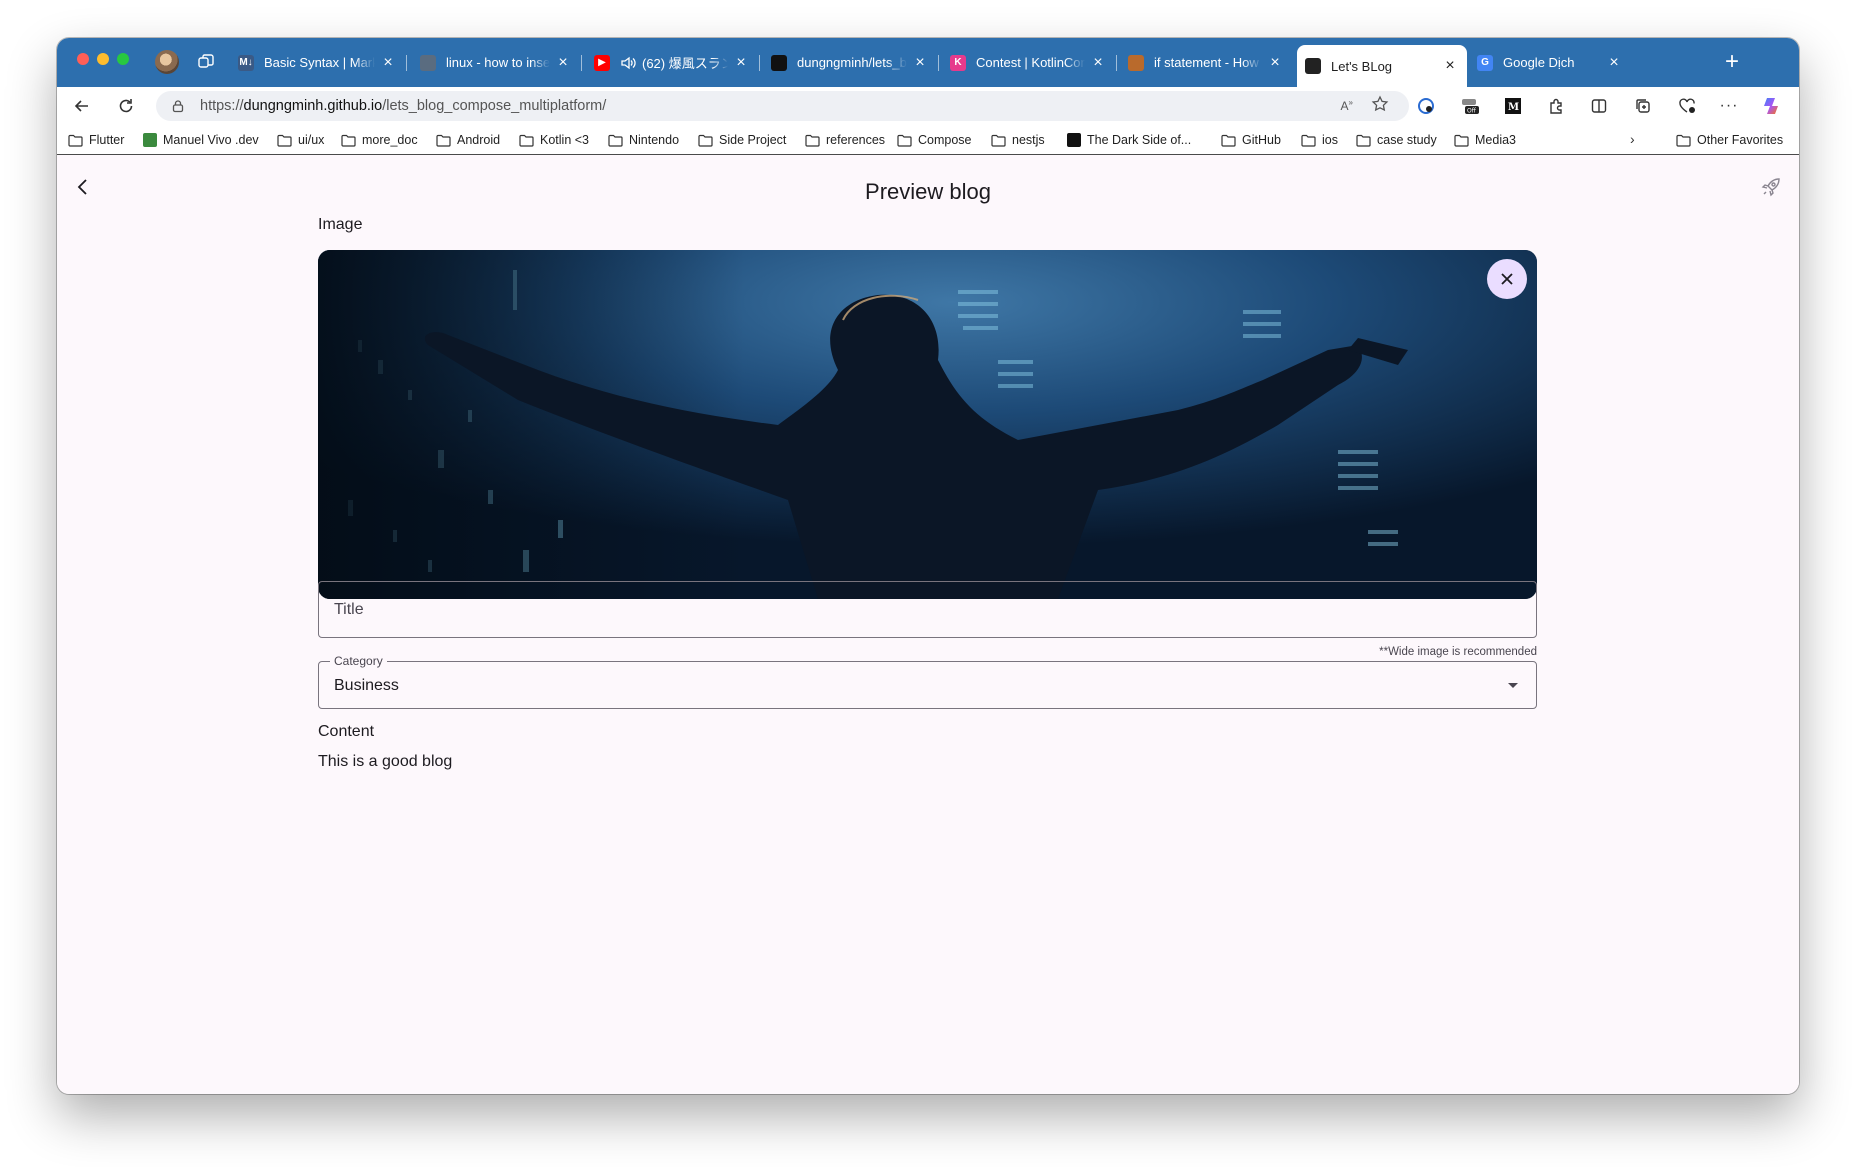 This screenshot has width=1854, height=1167. I want to click on favorite-label: Side Project, so click(753, 140).